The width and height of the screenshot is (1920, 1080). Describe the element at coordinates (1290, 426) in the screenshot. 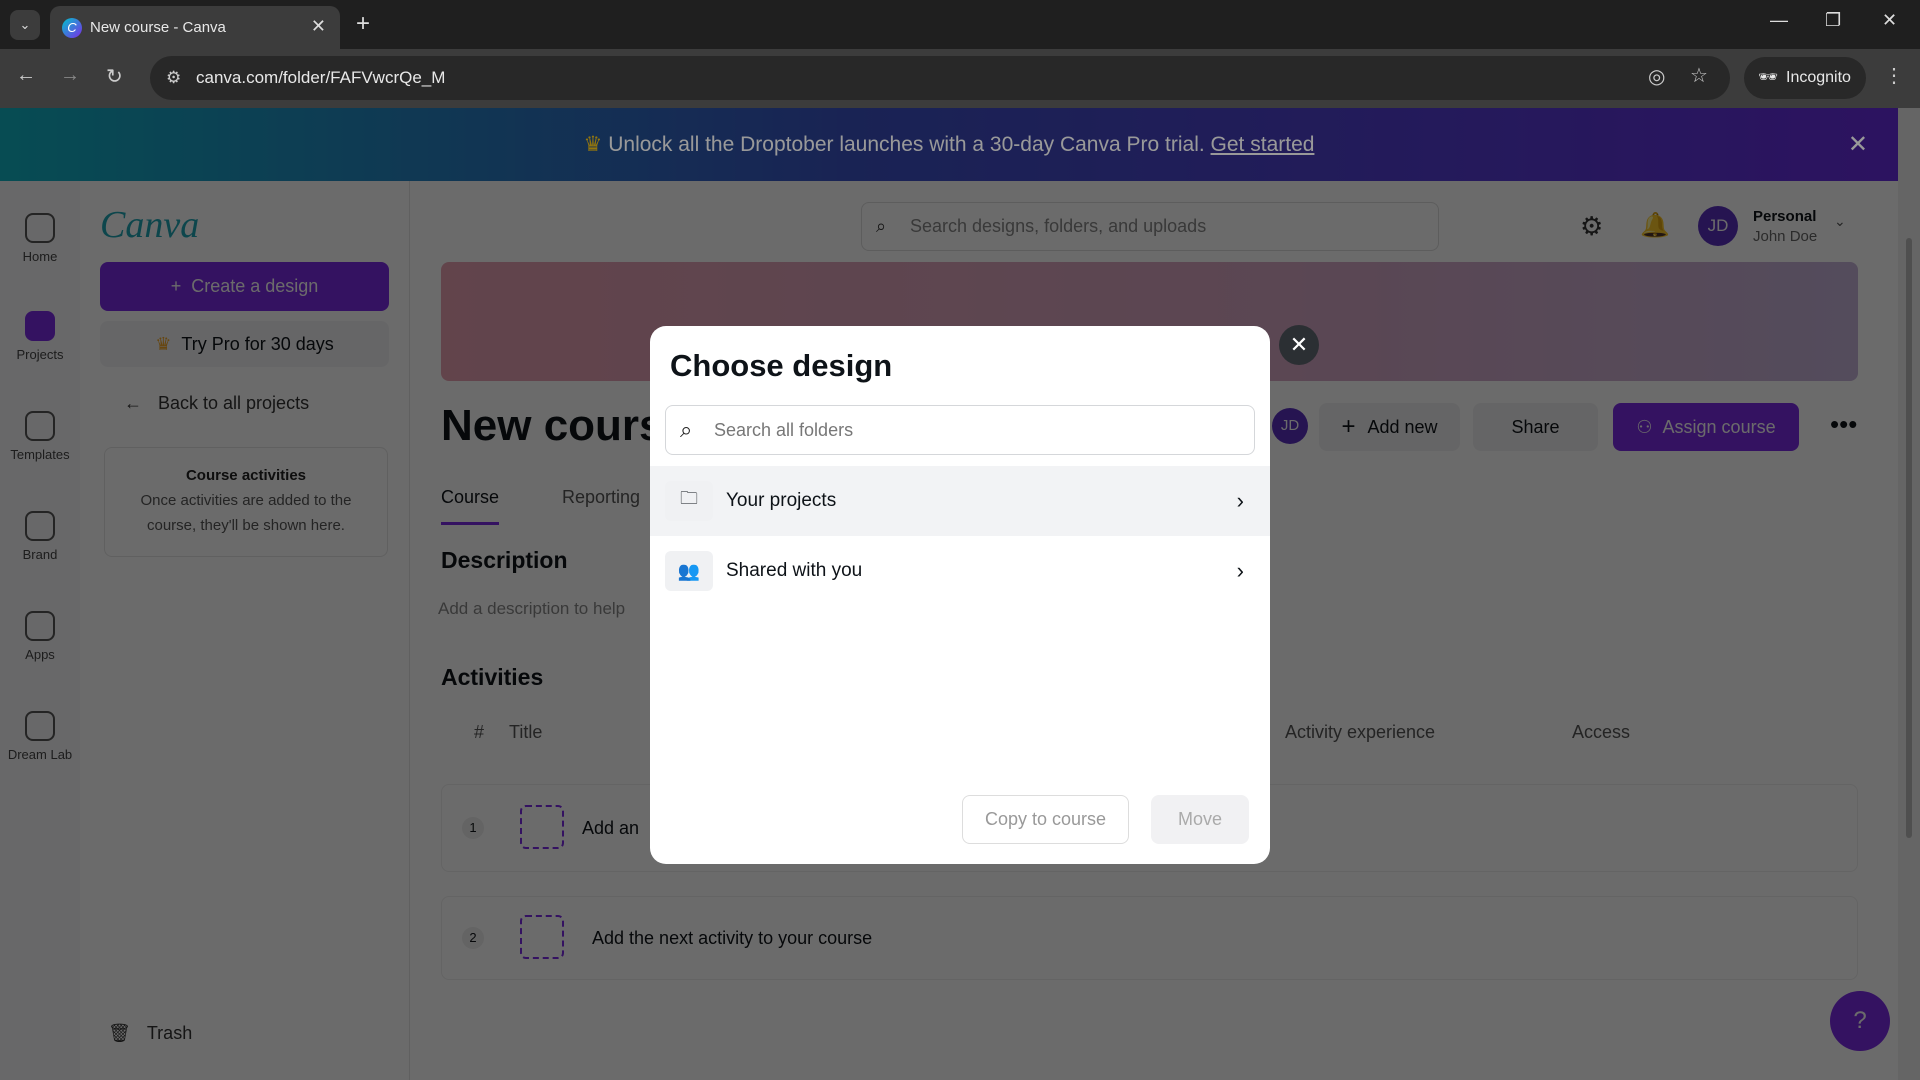

I see `collaborator-avatar: JD` at that location.